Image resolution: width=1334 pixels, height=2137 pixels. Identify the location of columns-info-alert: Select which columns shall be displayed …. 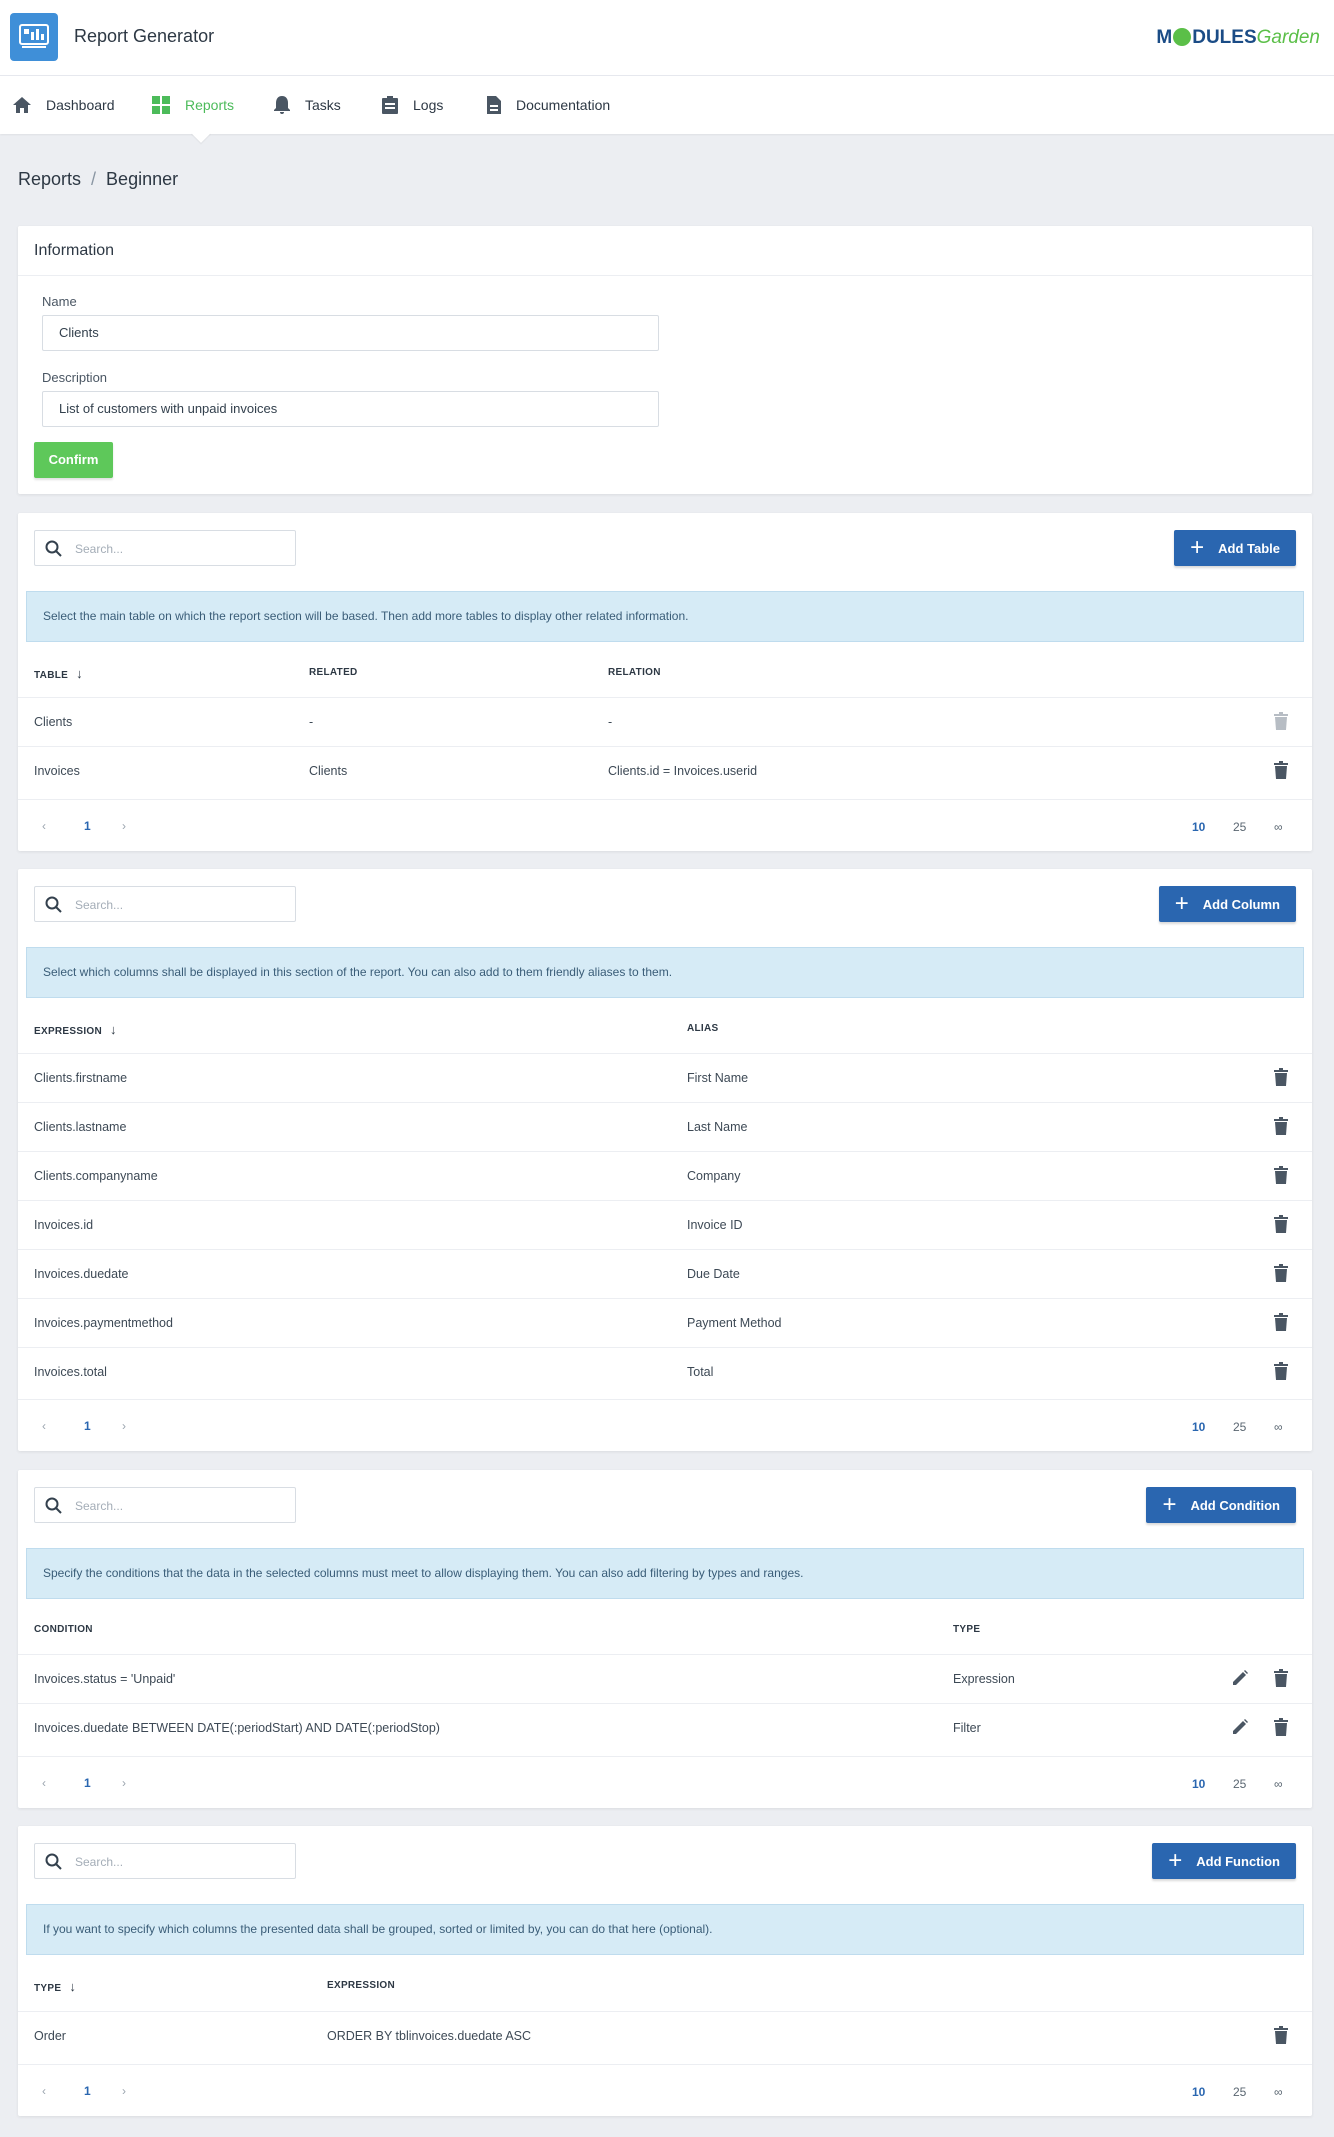
(665, 972).